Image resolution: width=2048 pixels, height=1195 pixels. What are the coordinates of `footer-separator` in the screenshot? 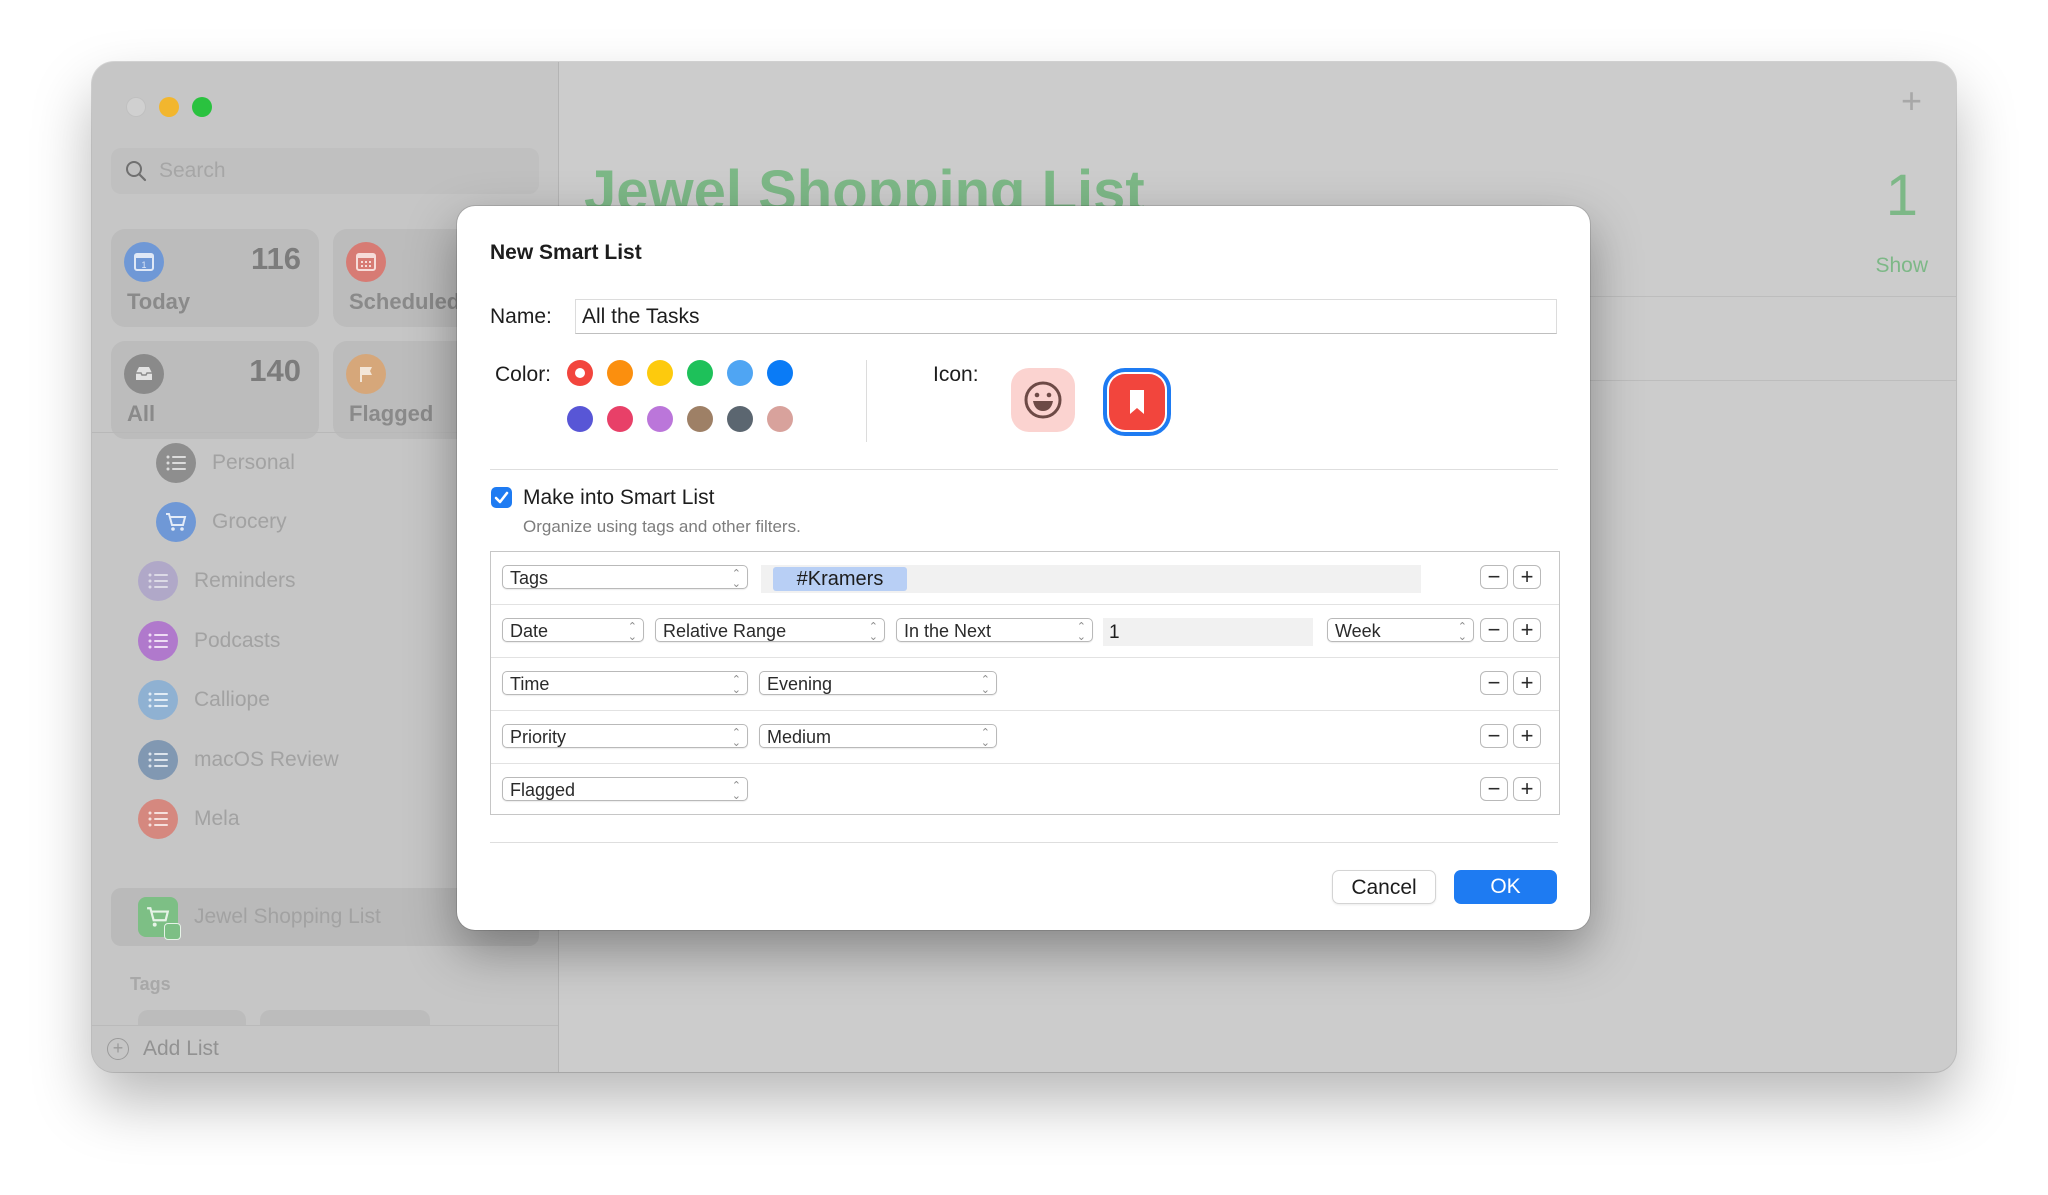 It's located at (1024, 842).